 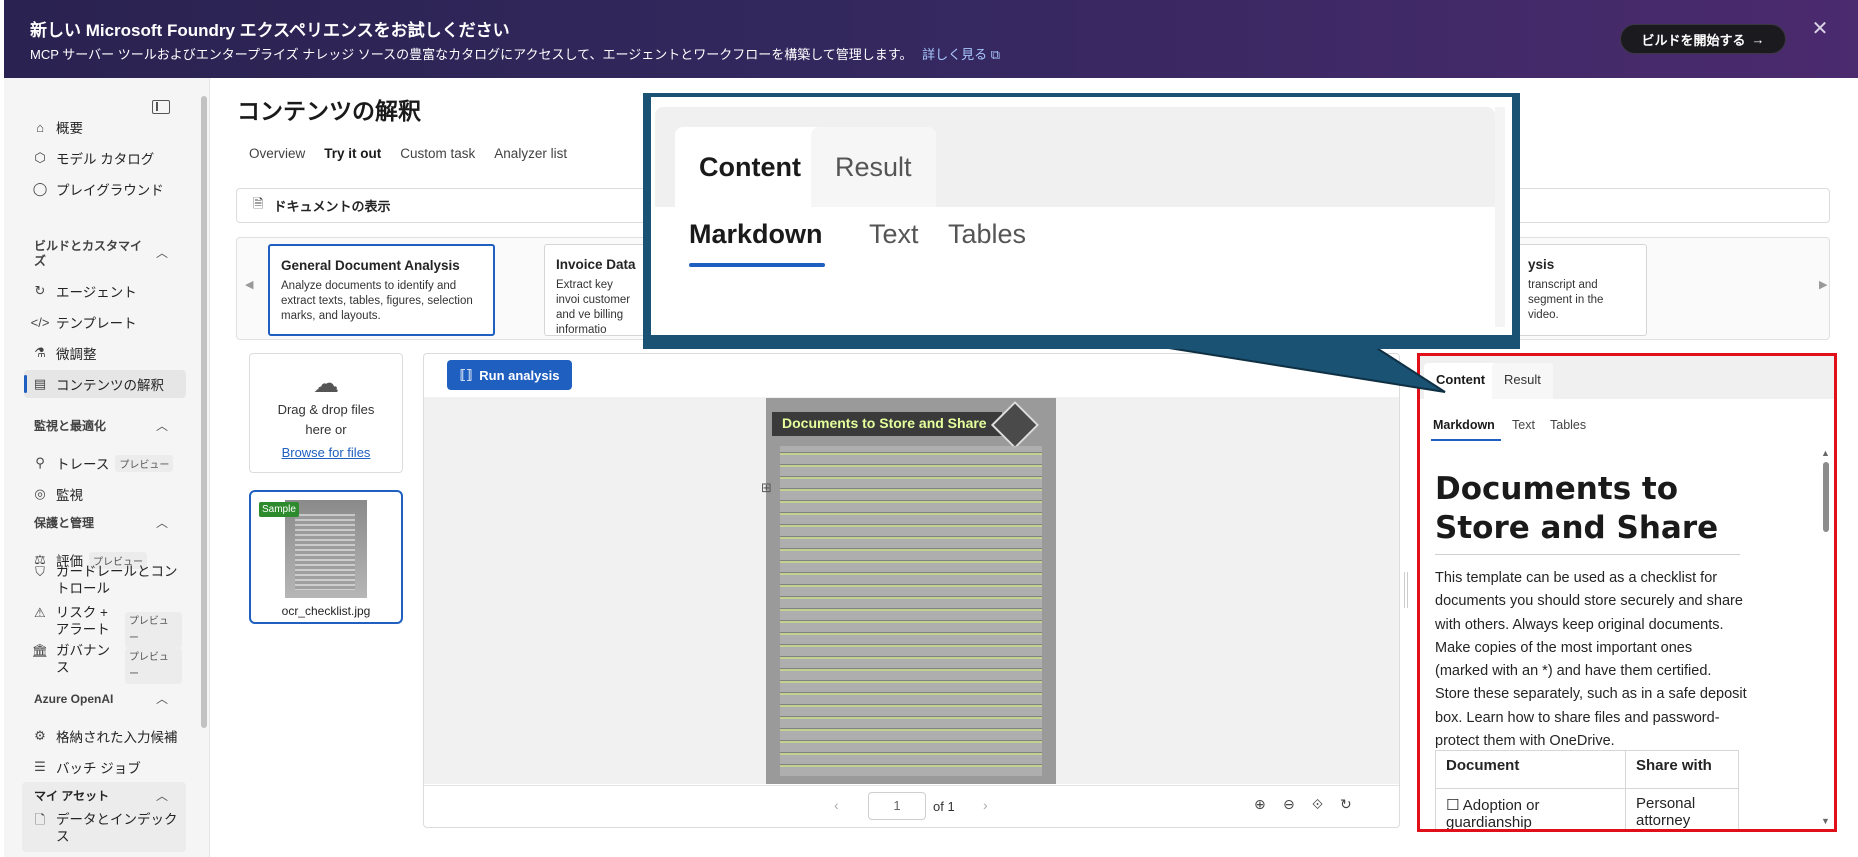 I want to click on callout-scrollbar, so click(x=1500, y=217).